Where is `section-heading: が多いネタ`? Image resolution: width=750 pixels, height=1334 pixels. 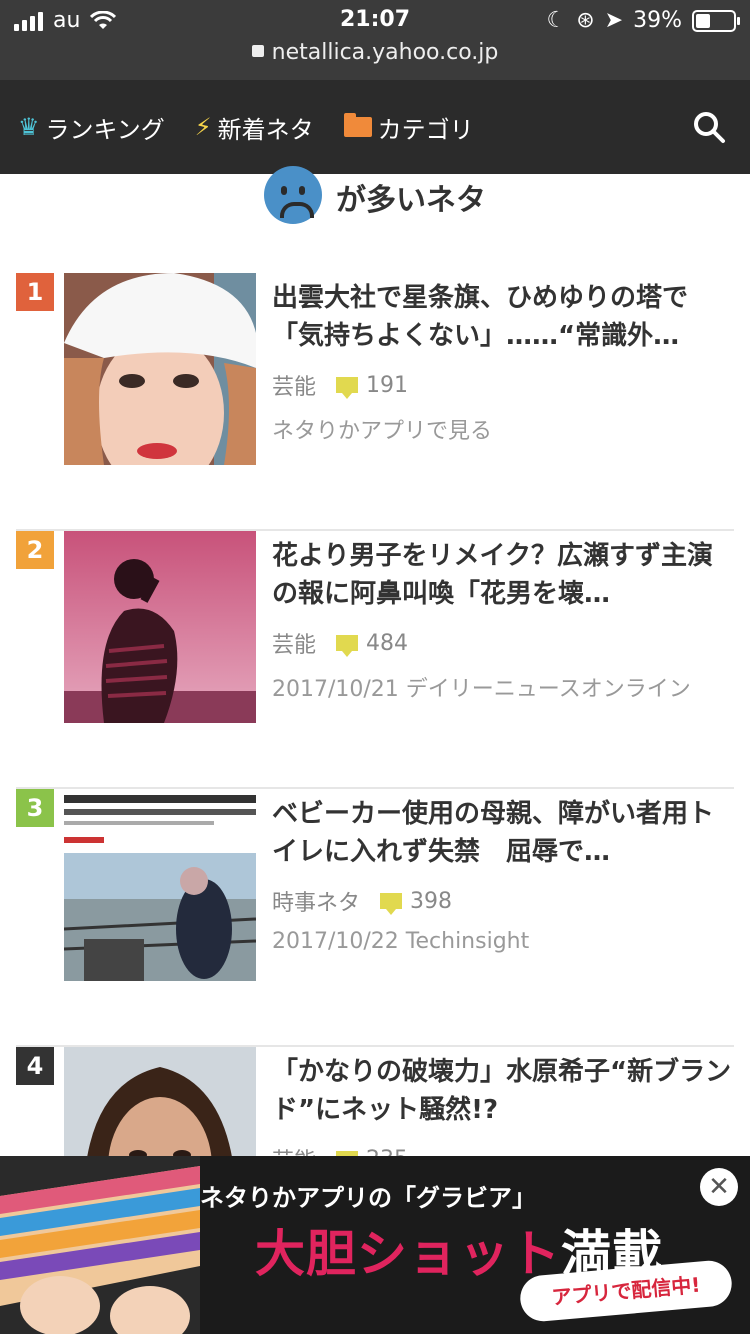 section-heading: が多いネタ is located at coordinates (375, 200).